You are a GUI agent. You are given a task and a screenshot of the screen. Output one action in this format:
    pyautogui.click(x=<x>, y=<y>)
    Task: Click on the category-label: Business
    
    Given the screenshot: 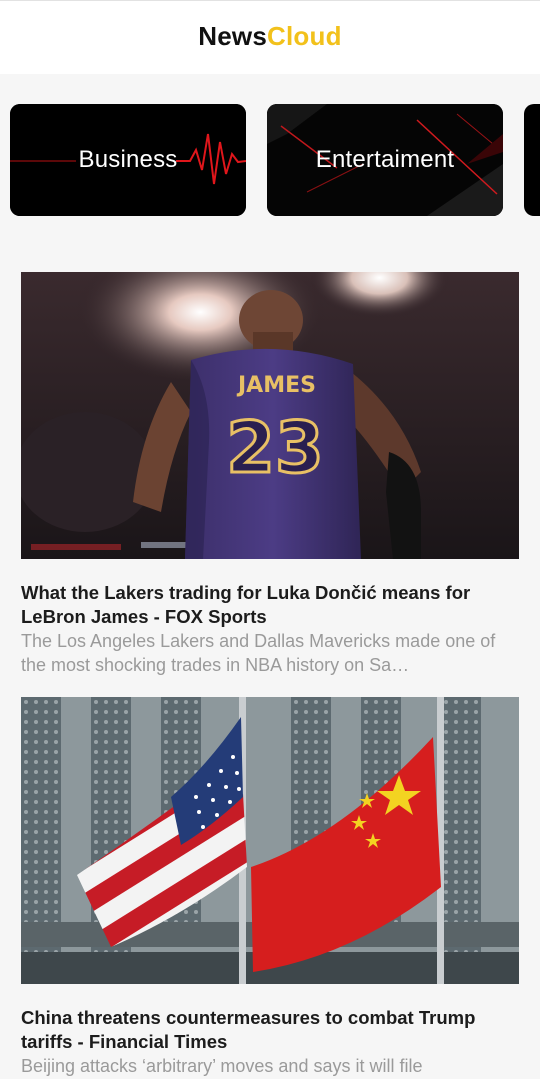 What is the action you would take?
    pyautogui.click(x=128, y=159)
    